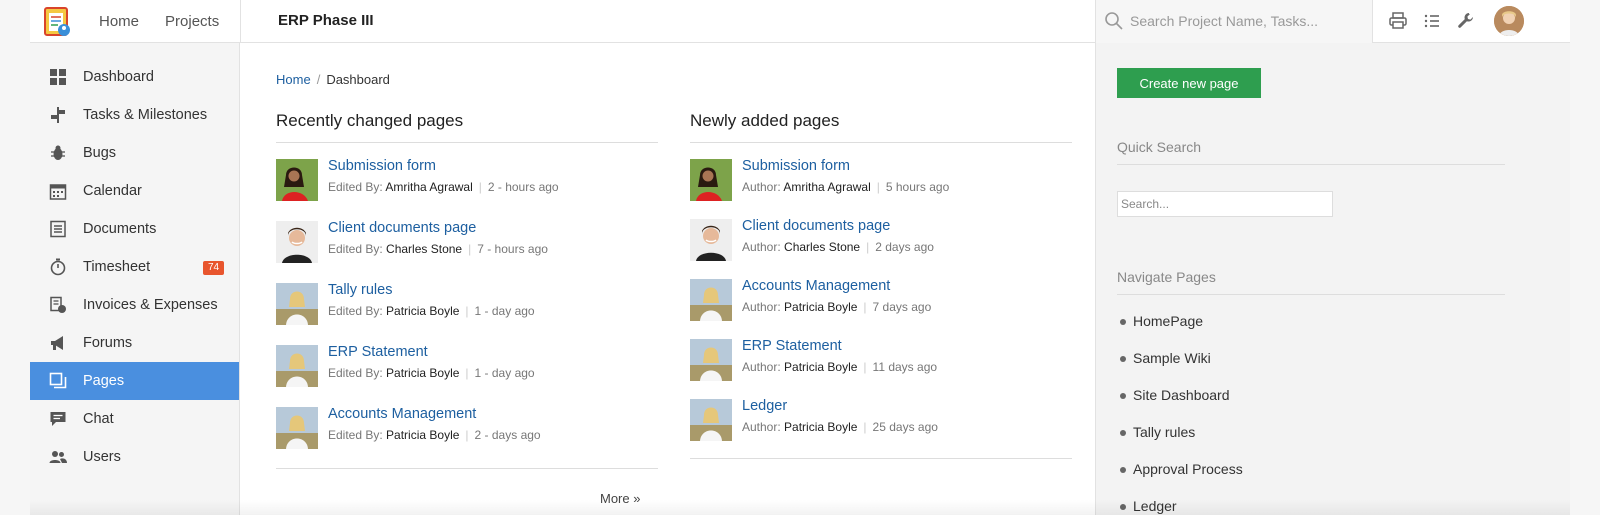 The image size is (1600, 515). Describe the element at coordinates (504, 373) in the screenshot. I see `timestamp: 1 - day ago` at that location.